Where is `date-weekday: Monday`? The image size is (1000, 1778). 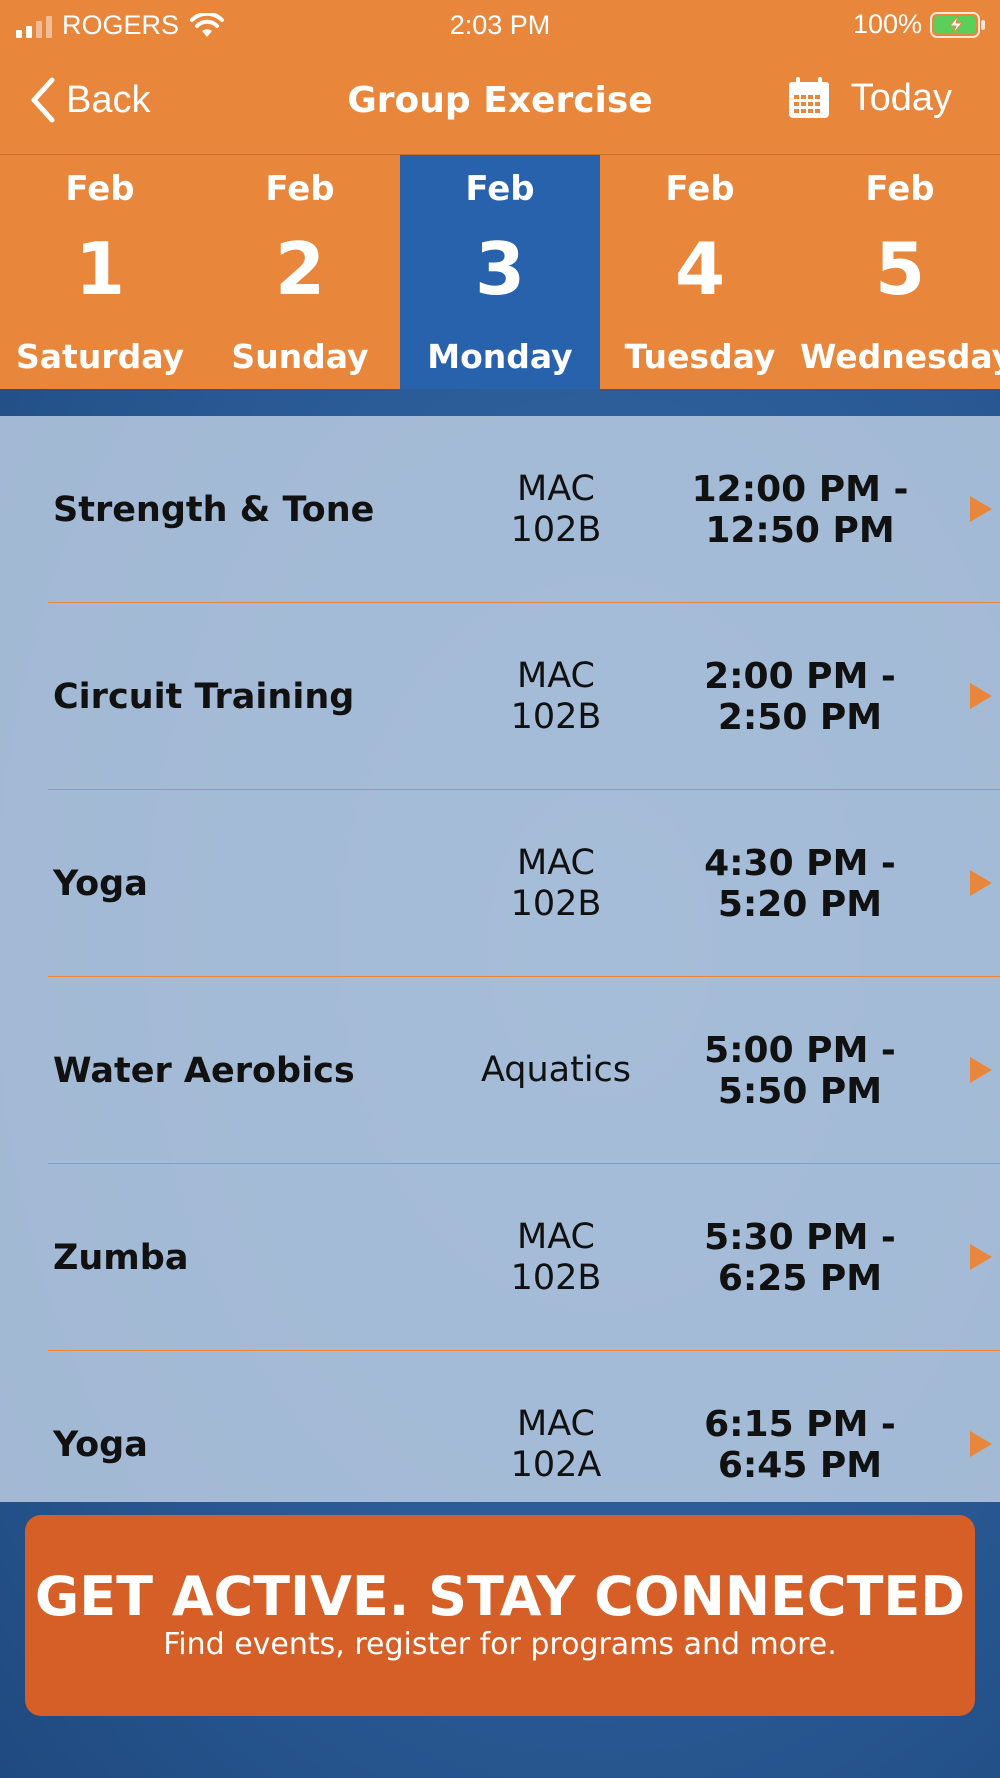 date-weekday: Monday is located at coordinates (500, 356).